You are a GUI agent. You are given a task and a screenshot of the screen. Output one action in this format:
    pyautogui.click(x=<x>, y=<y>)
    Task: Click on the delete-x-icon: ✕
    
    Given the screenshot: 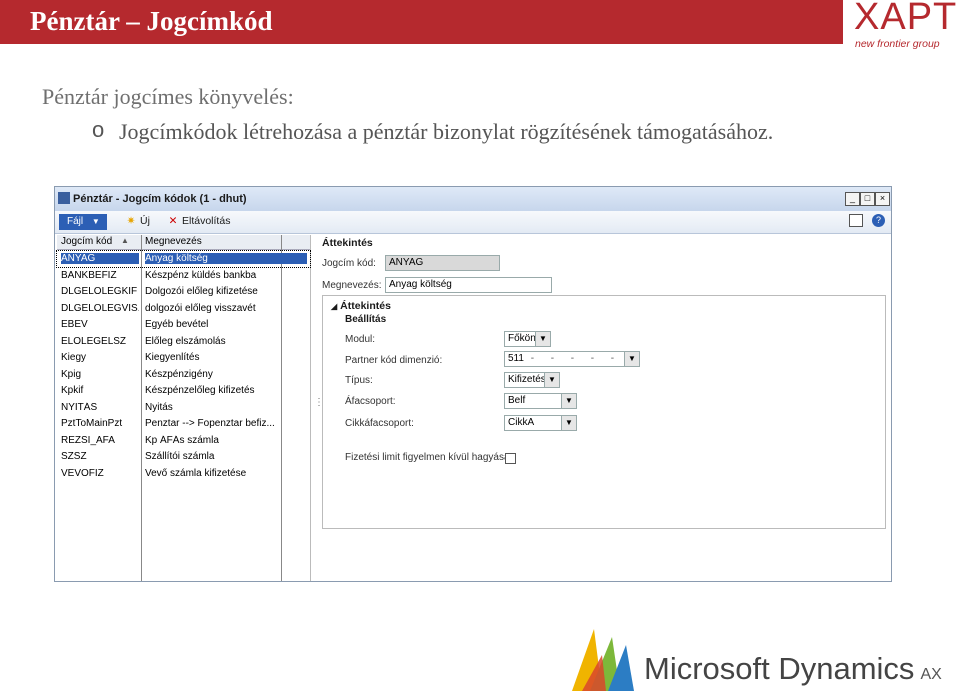 What is the action you would take?
    pyautogui.click(x=173, y=221)
    